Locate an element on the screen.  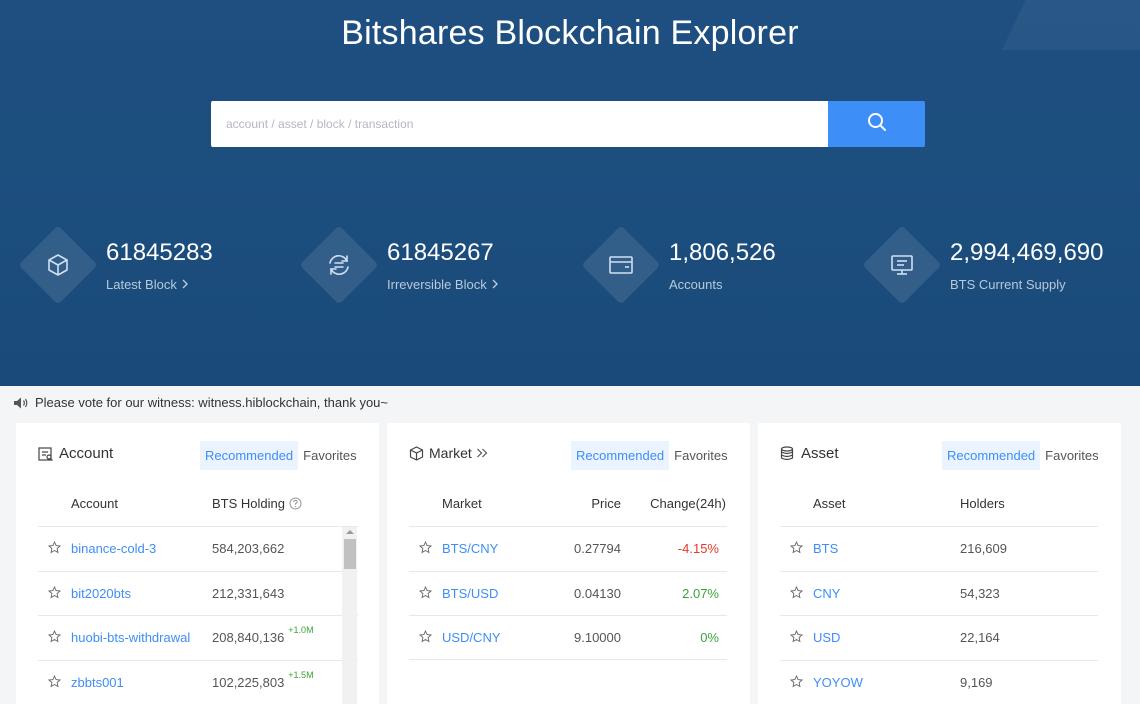
tab-market-favorites: Favorites is located at coordinates (700, 455).